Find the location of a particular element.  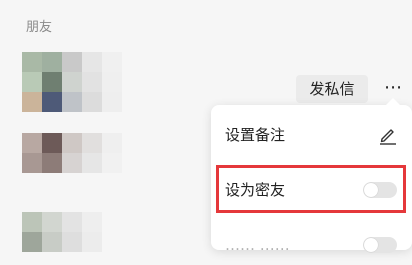

section-title-friends: 朋友 is located at coordinates (39, 27).